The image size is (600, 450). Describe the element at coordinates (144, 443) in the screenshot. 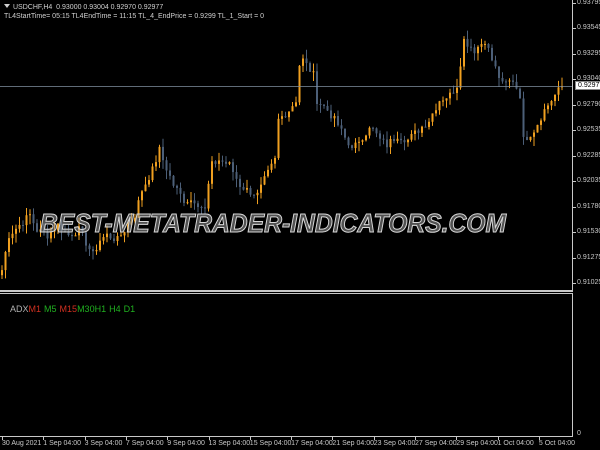

I see `time-label: 7 Sep 04:00` at that location.